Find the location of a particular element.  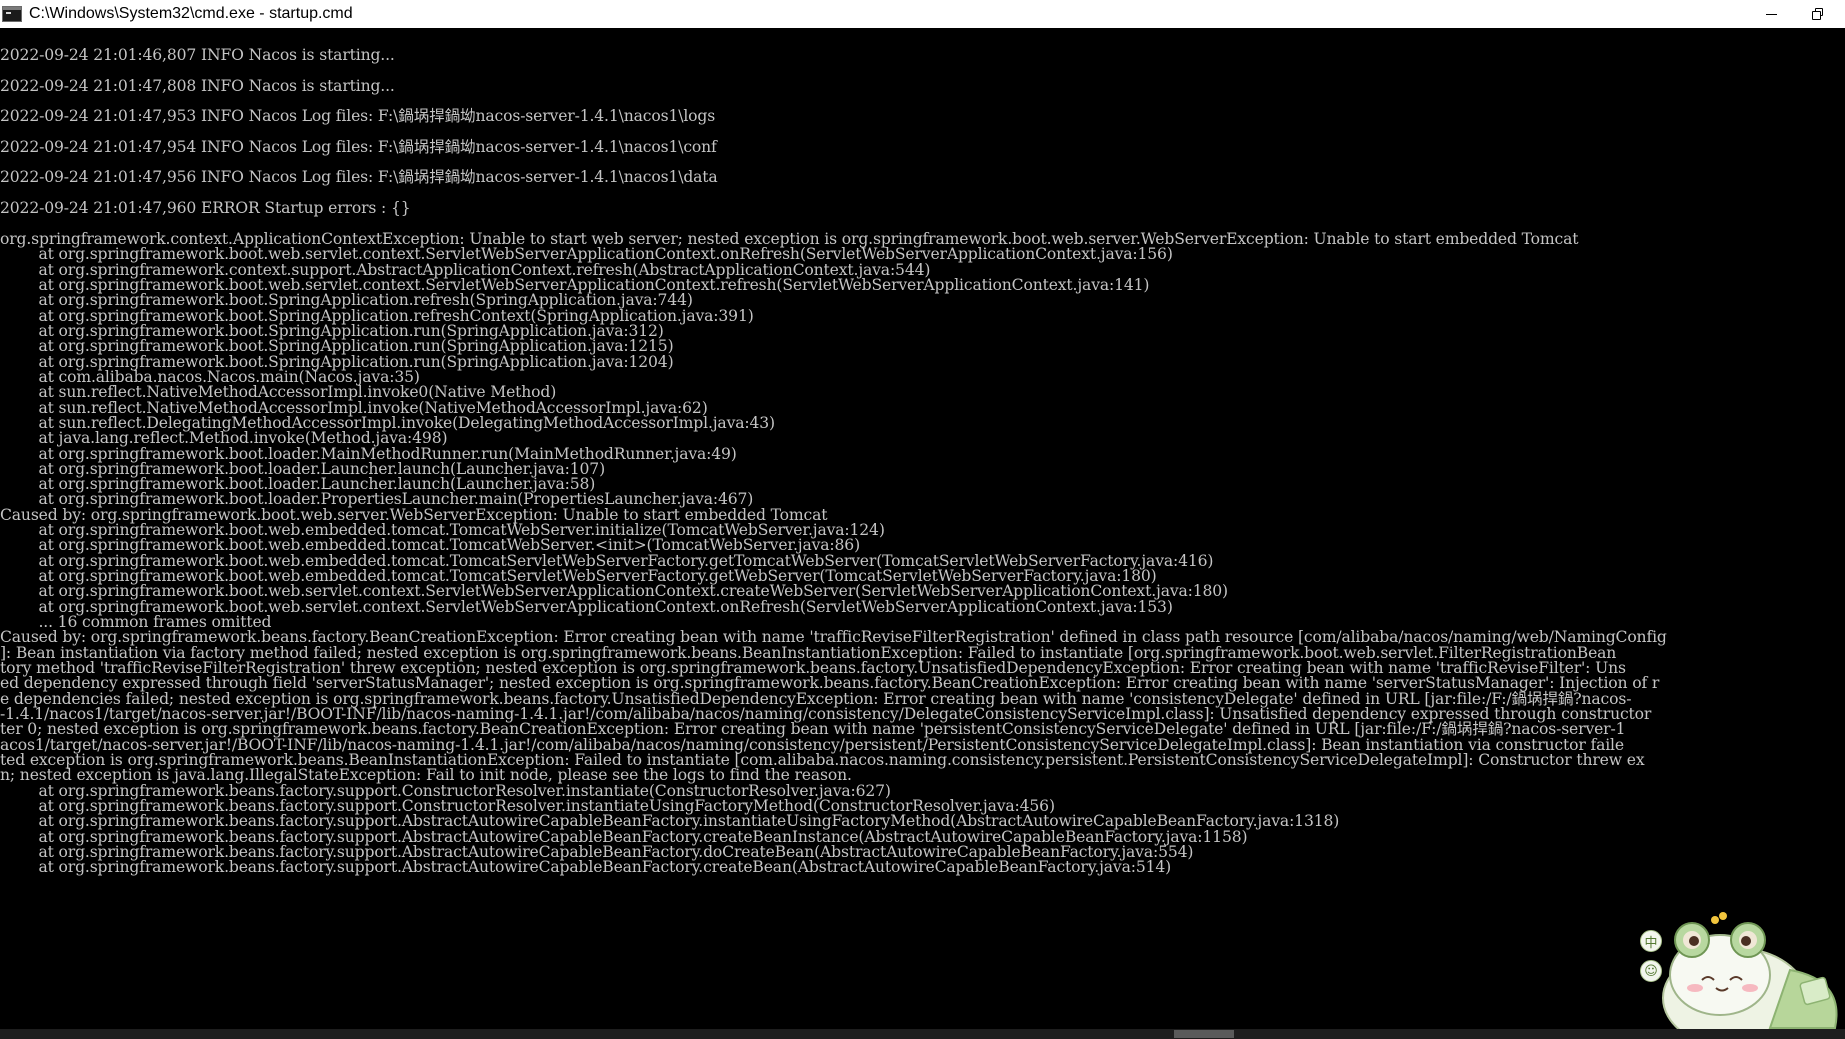

restore-icon is located at coordinates (1818, 14).